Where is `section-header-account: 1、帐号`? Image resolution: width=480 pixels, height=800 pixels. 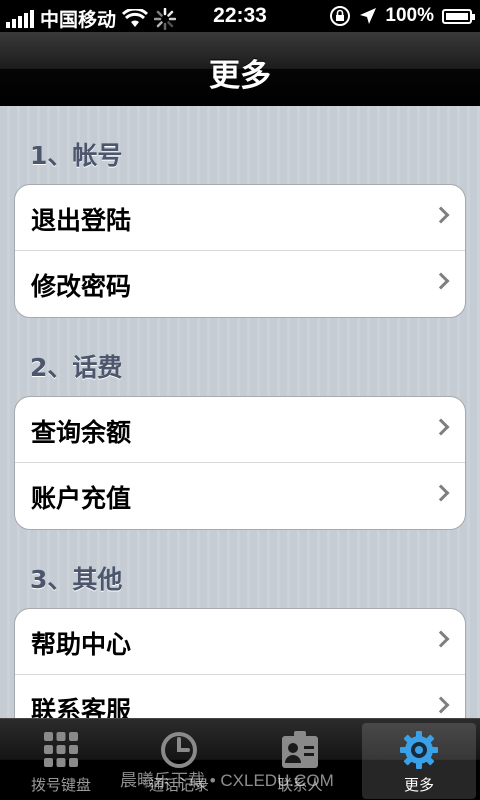
section-header-account: 1、帐号 is located at coordinates (76, 155).